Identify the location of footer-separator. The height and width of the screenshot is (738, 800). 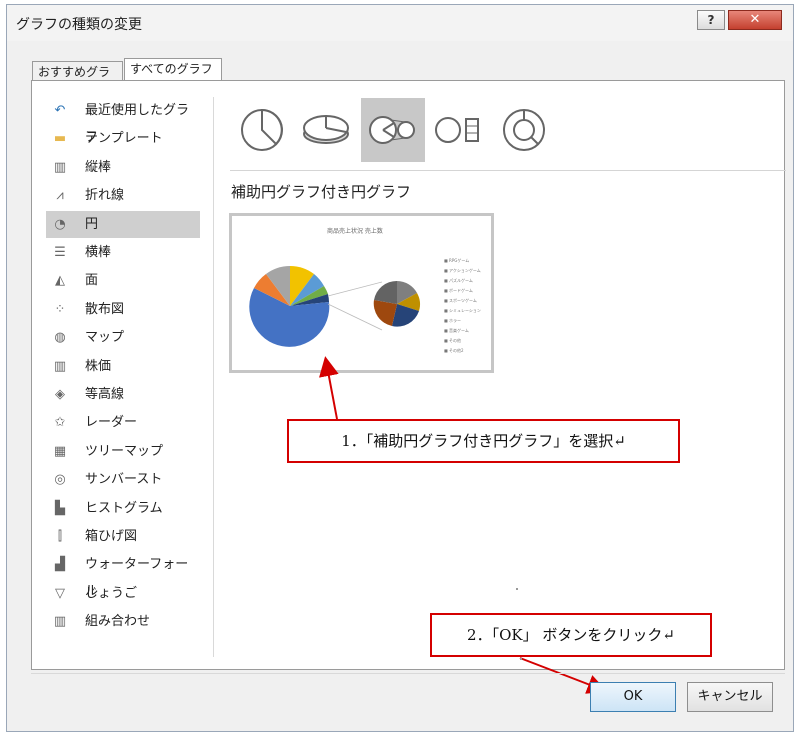
(408, 673).